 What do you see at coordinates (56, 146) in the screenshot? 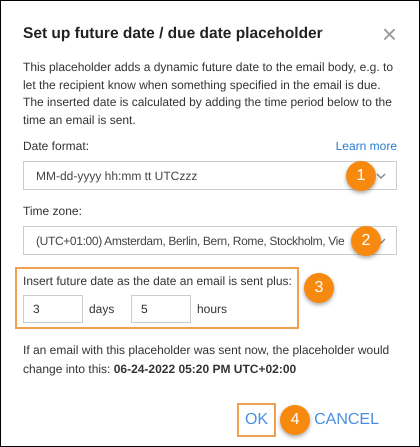
I see `field-label: Date format:` at bounding box center [56, 146].